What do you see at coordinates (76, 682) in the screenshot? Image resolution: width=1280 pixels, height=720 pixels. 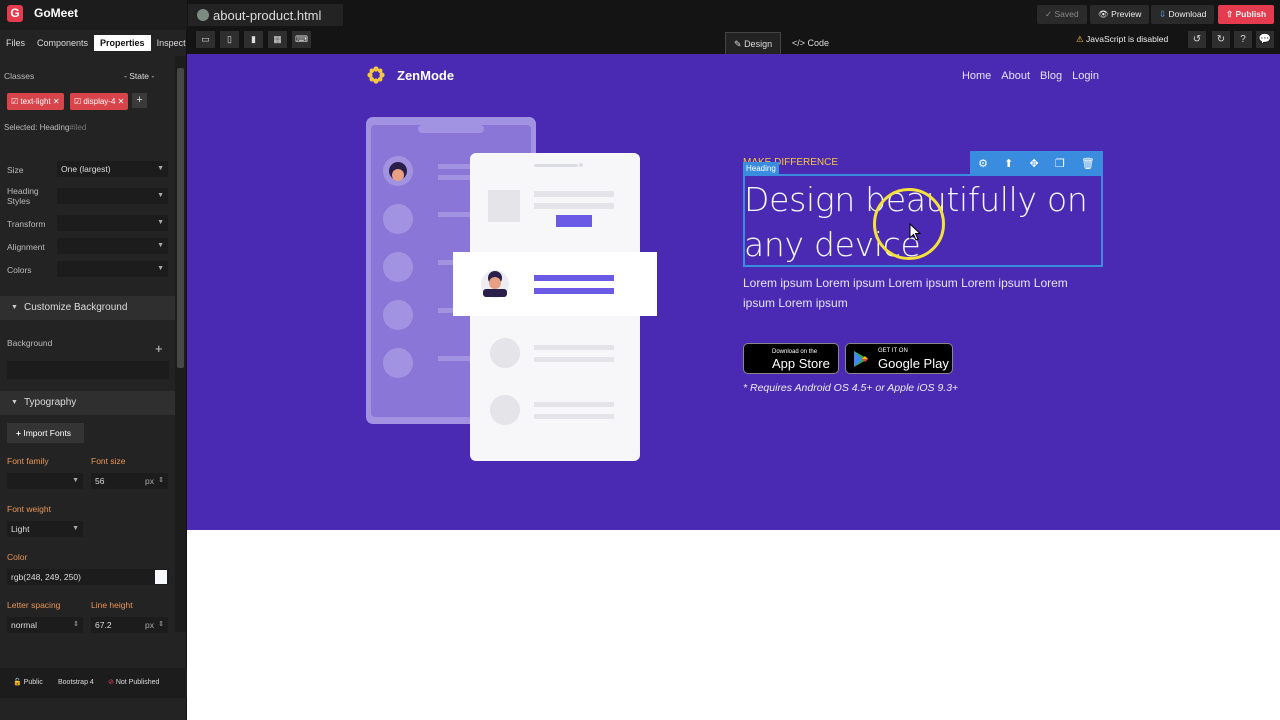 I see `bootstrap-badge: Bootstrap 4` at bounding box center [76, 682].